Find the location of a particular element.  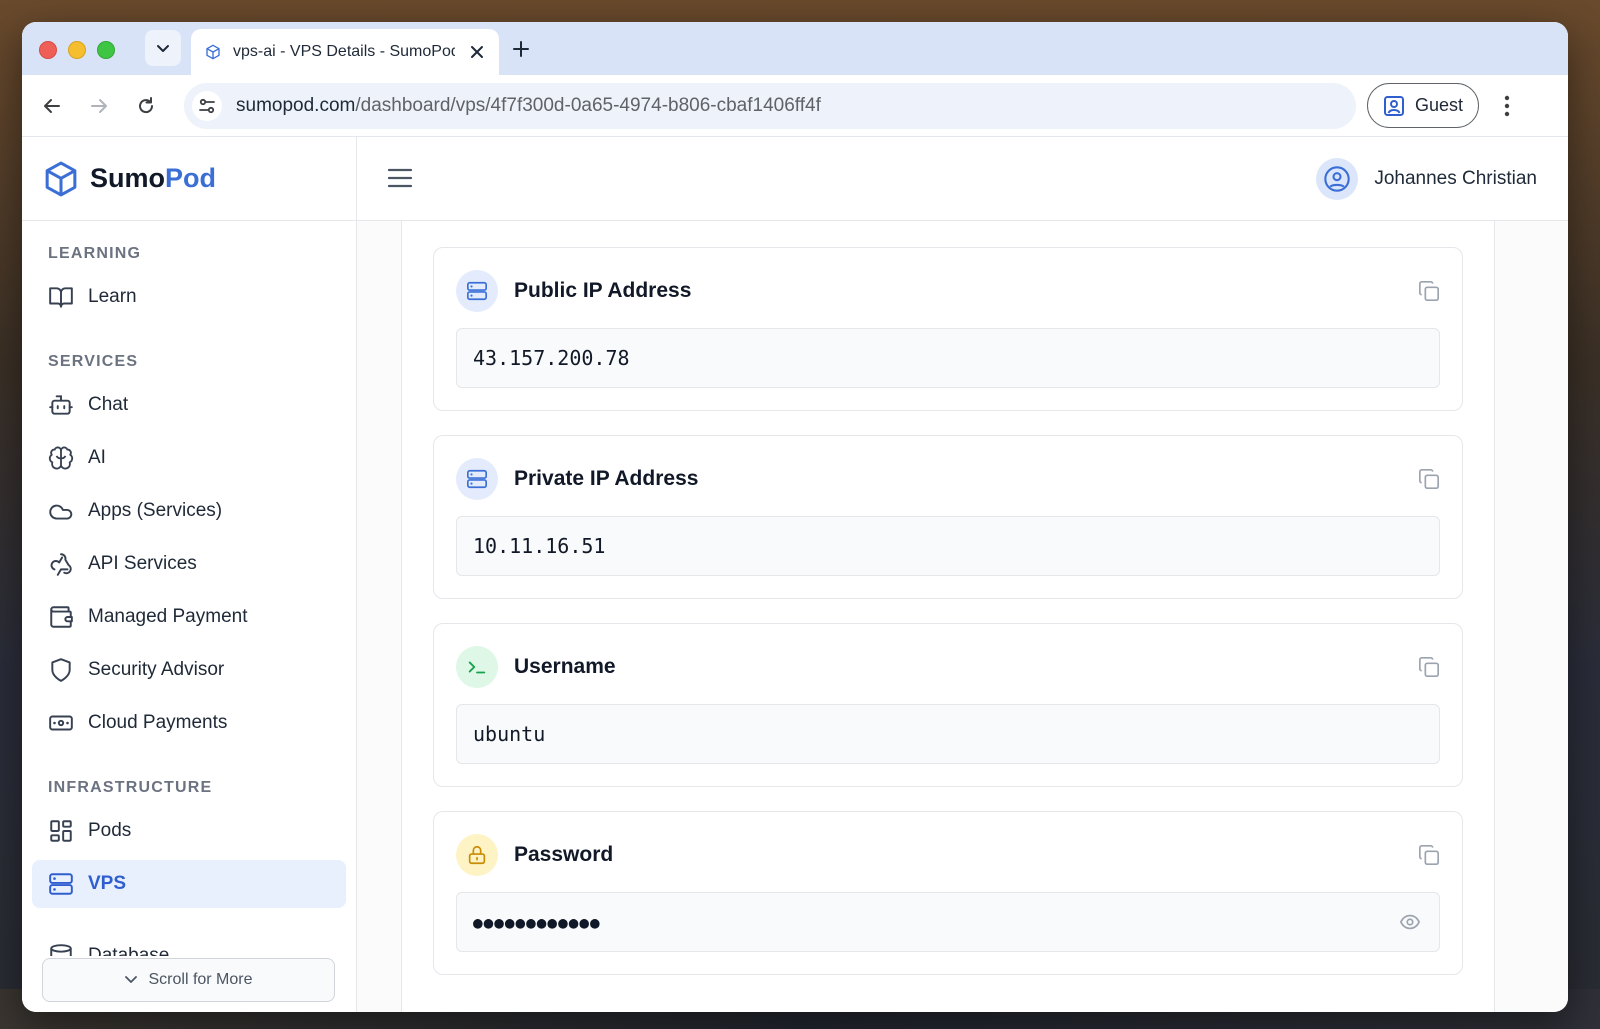

profile-icon is located at coordinates (1394, 105).